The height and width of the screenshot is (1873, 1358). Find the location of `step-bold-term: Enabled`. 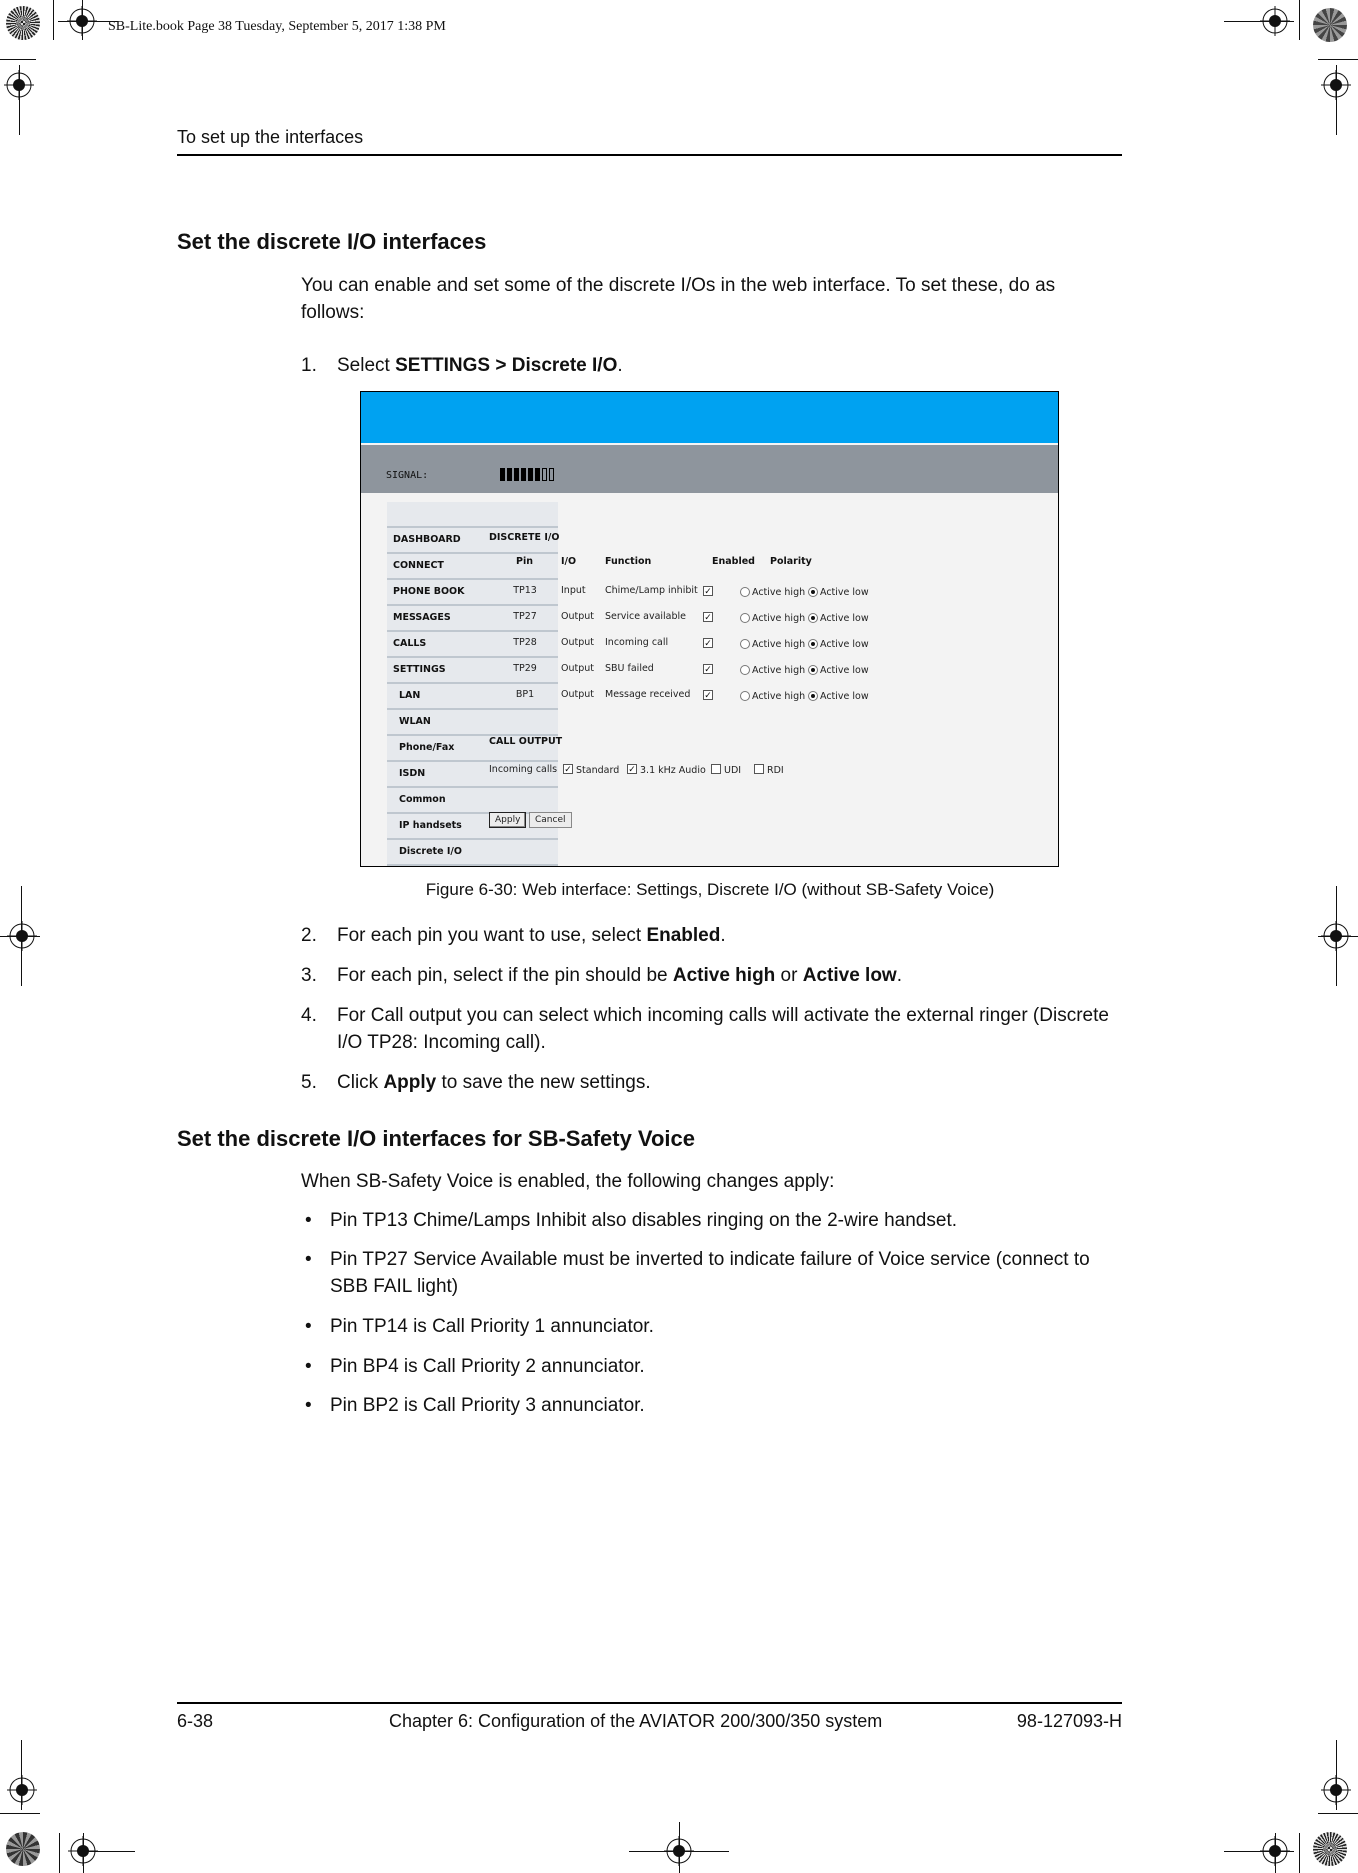

step-bold-term: Enabled is located at coordinates (683, 935).